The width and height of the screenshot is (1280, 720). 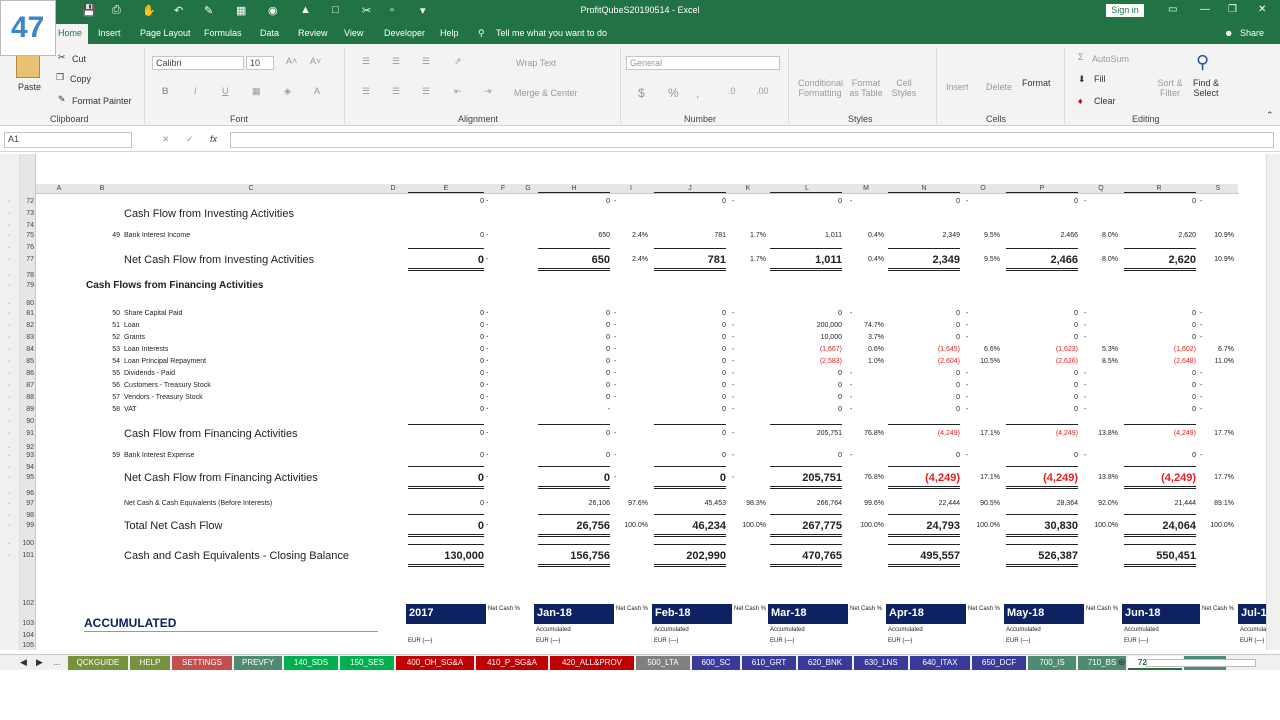 I want to click on pct-cell: 99.6%, so click(x=867, y=503).